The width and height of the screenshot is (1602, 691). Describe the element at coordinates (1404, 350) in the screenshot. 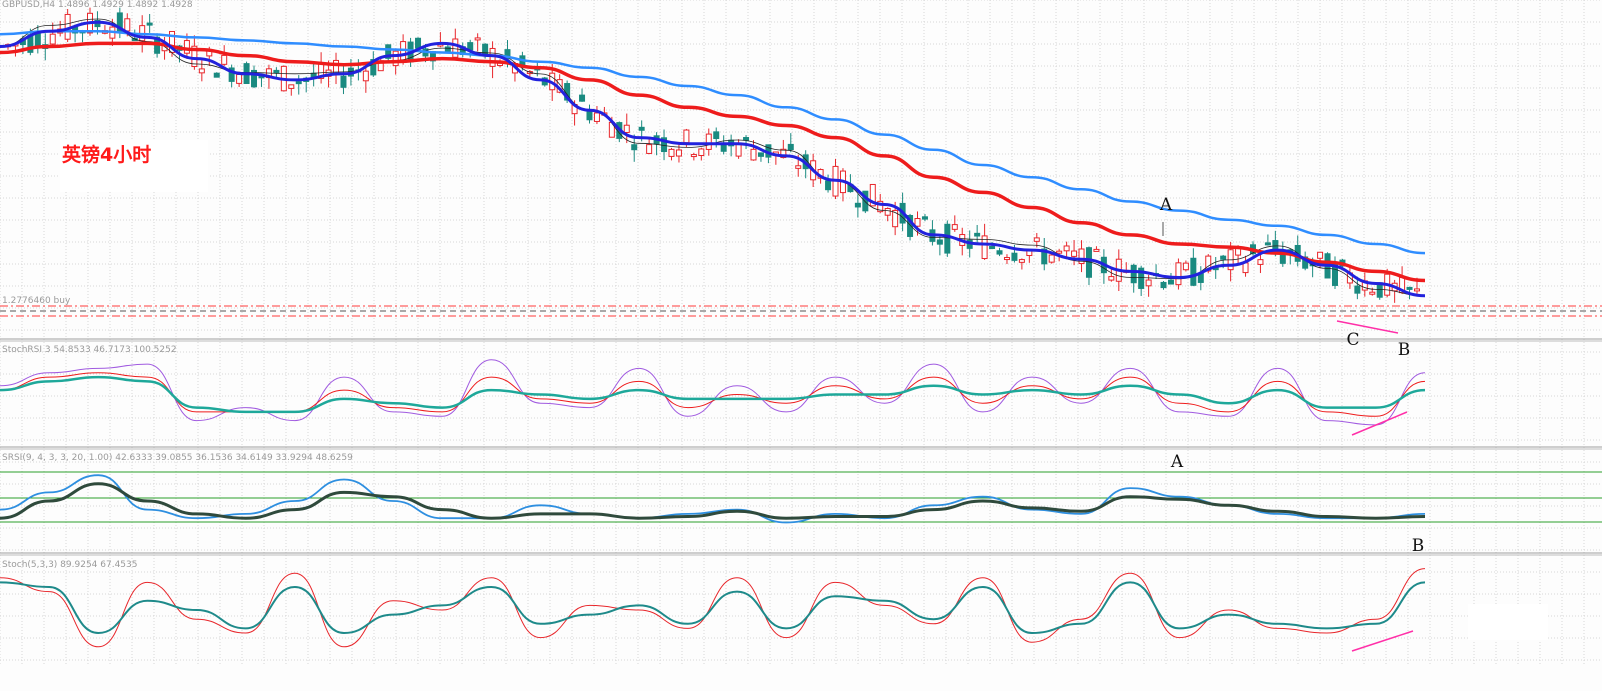

I see `label-main-b: B` at that location.